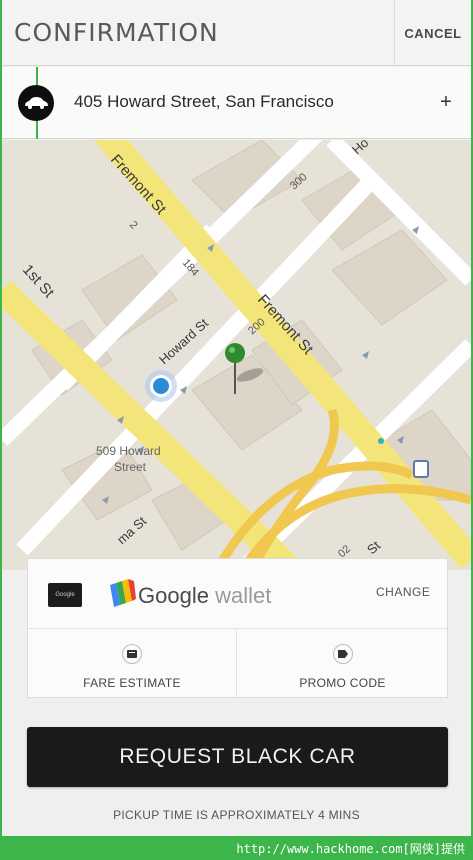  What do you see at coordinates (237, 757) in the screenshot?
I see `request-car-button: REQUEST BLACK CAR` at bounding box center [237, 757].